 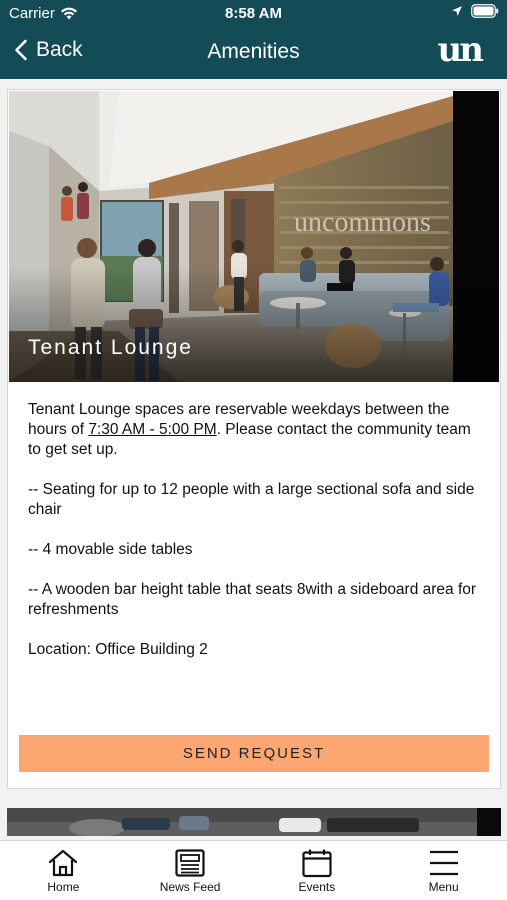 What do you see at coordinates (190, 887) in the screenshot?
I see `tab-news-feed-label: News Feed` at bounding box center [190, 887].